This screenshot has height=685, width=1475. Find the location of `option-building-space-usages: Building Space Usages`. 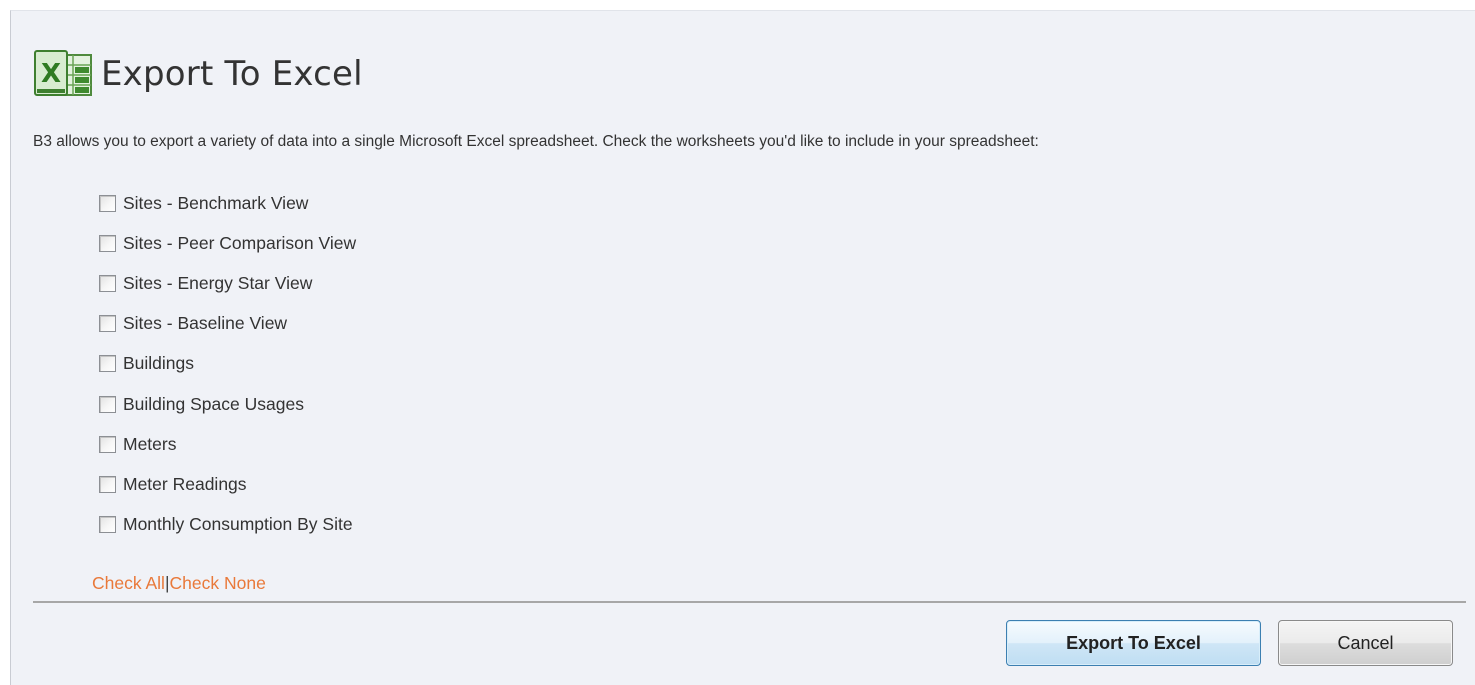

option-building-space-usages: Building Space Usages is located at coordinates (227, 404).